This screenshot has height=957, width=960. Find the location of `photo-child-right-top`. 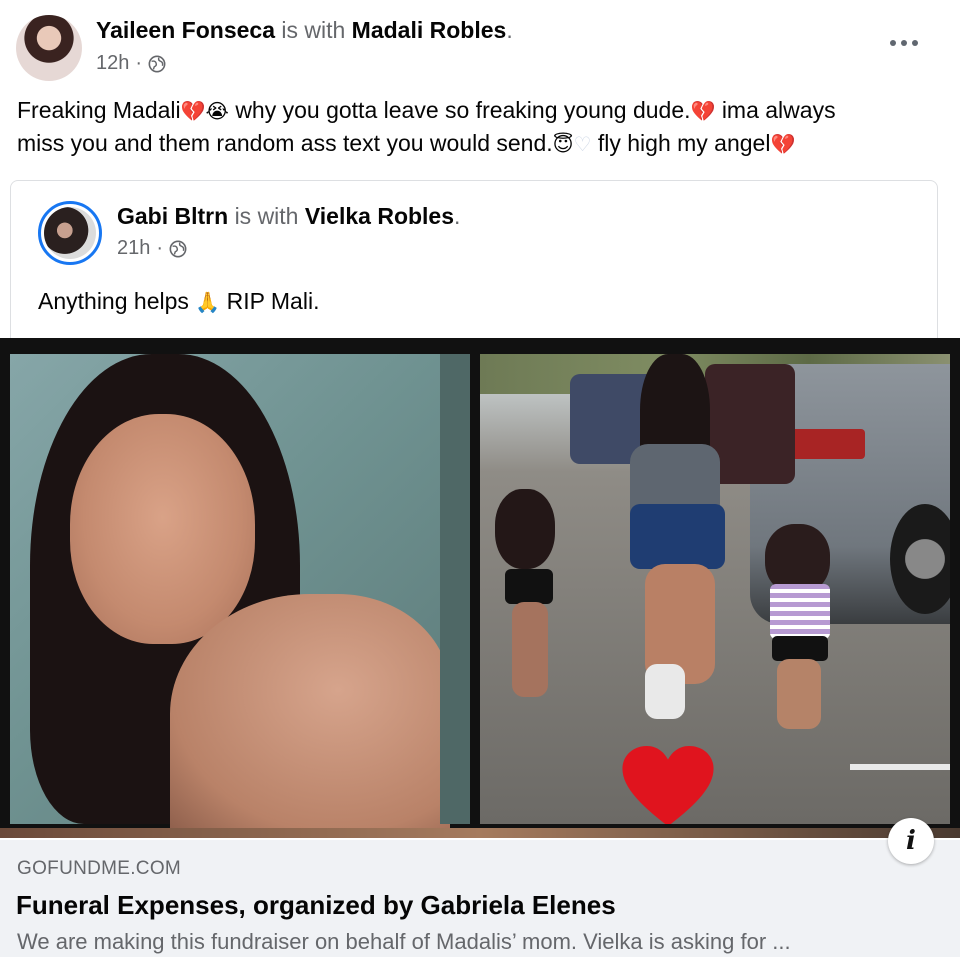

photo-child-right-top is located at coordinates (800, 611).